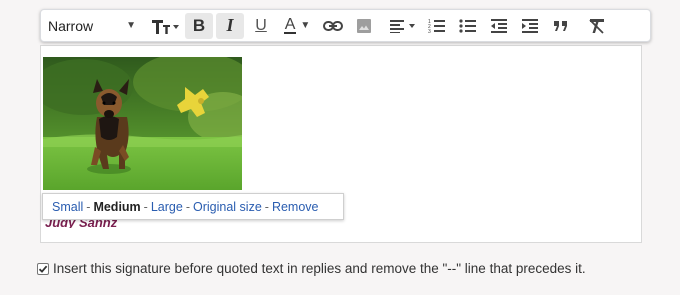 The width and height of the screenshot is (680, 295). Describe the element at coordinates (67, 207) in the screenshot. I see `size-small-link: Small` at that location.